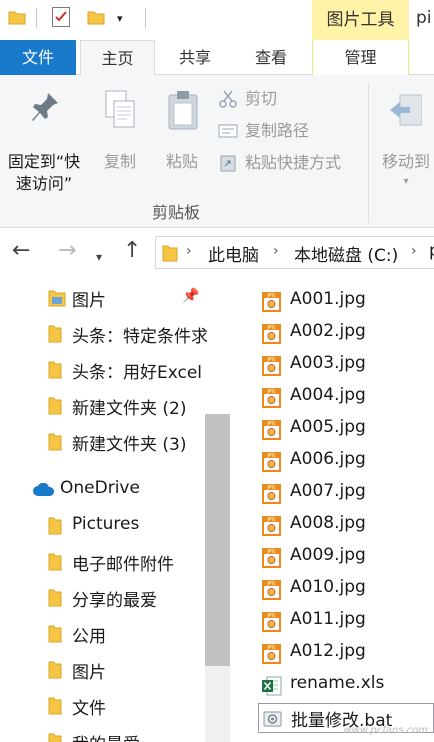 The width and height of the screenshot is (434, 742). I want to click on nav-item-folder: 我的最爱, so click(105, 733).